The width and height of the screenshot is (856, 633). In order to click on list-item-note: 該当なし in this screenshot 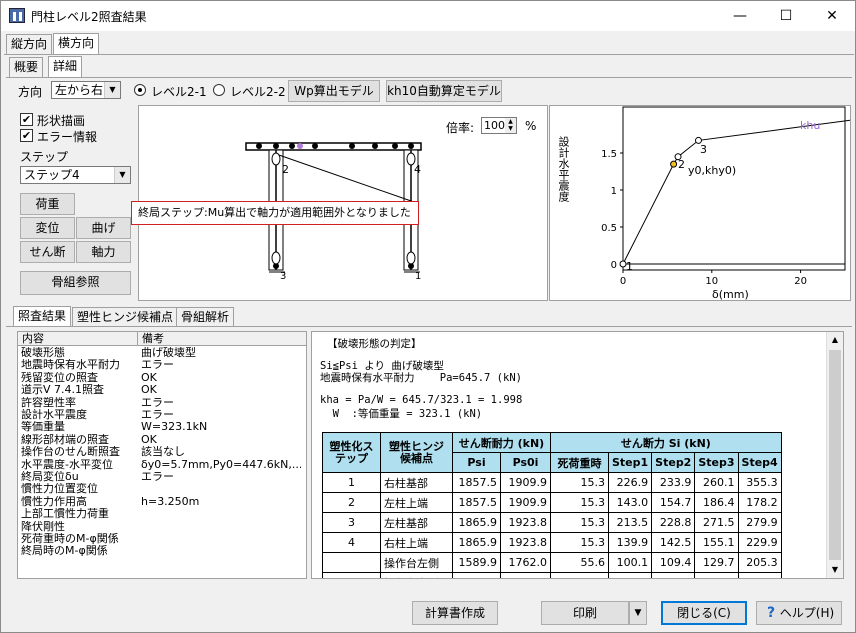, I will do `click(163, 452)`.